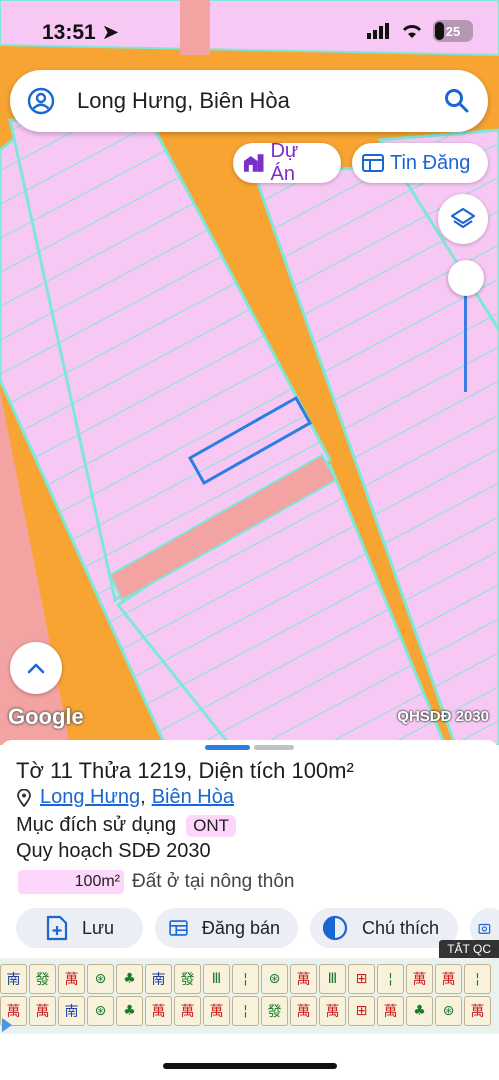 The width and height of the screenshot is (499, 1080). What do you see at coordinates (249, 31) in the screenshot?
I see `status-bar: 13:51 ➤ 25` at bounding box center [249, 31].